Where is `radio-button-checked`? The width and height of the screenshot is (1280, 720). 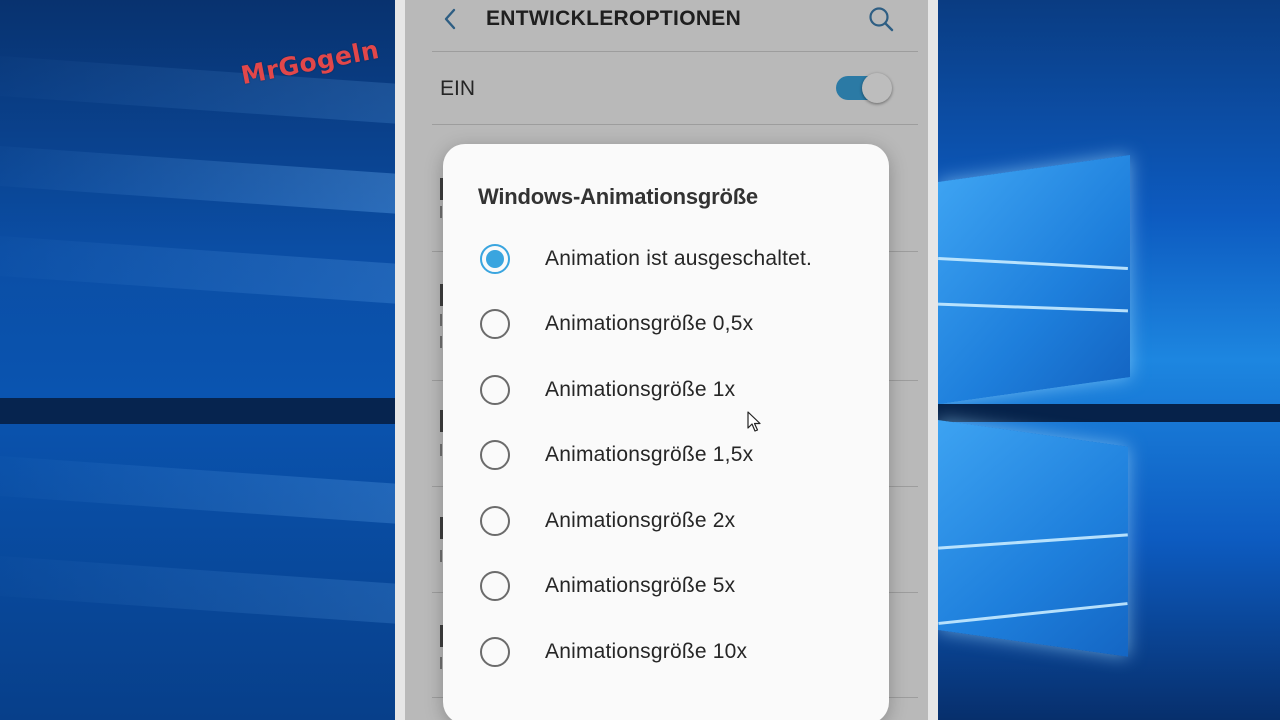 radio-button-checked is located at coordinates (495, 259).